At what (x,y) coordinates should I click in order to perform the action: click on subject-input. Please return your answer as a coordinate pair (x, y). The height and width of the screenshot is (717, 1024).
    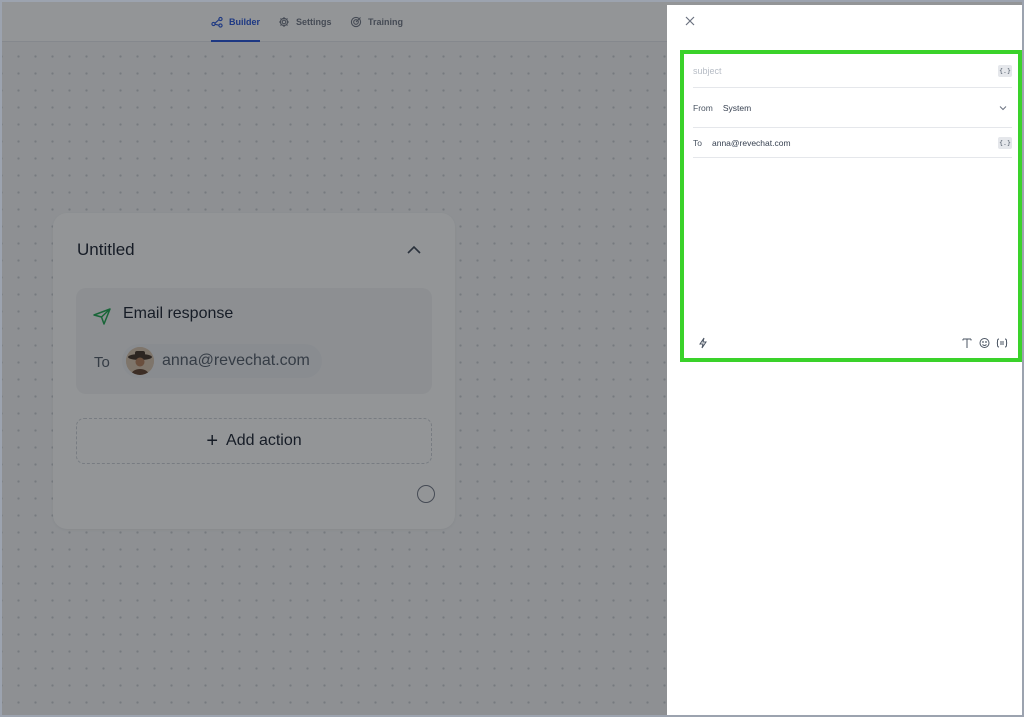
    Looking at the image, I should click on (833, 70).